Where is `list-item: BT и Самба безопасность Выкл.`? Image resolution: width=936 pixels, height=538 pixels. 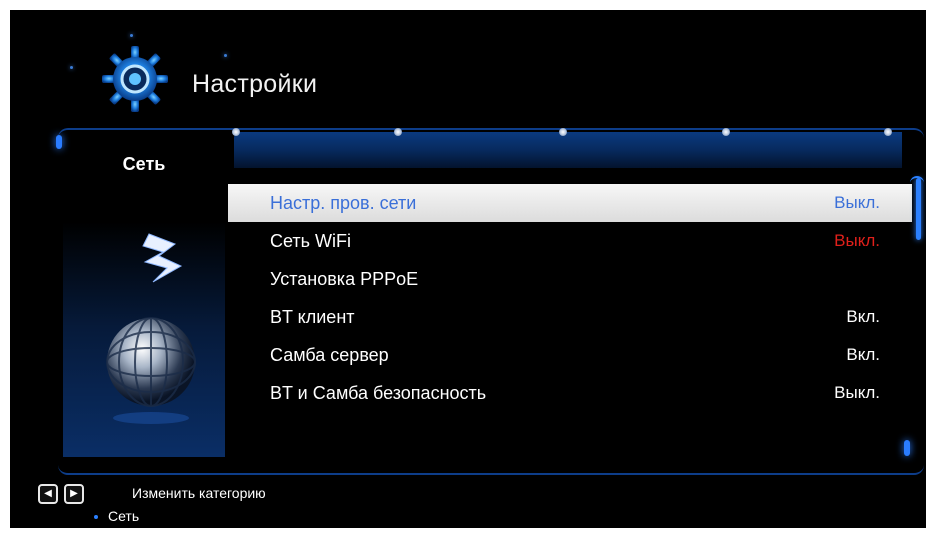 list-item: BT и Самба безопасность Выкл. is located at coordinates (570, 393).